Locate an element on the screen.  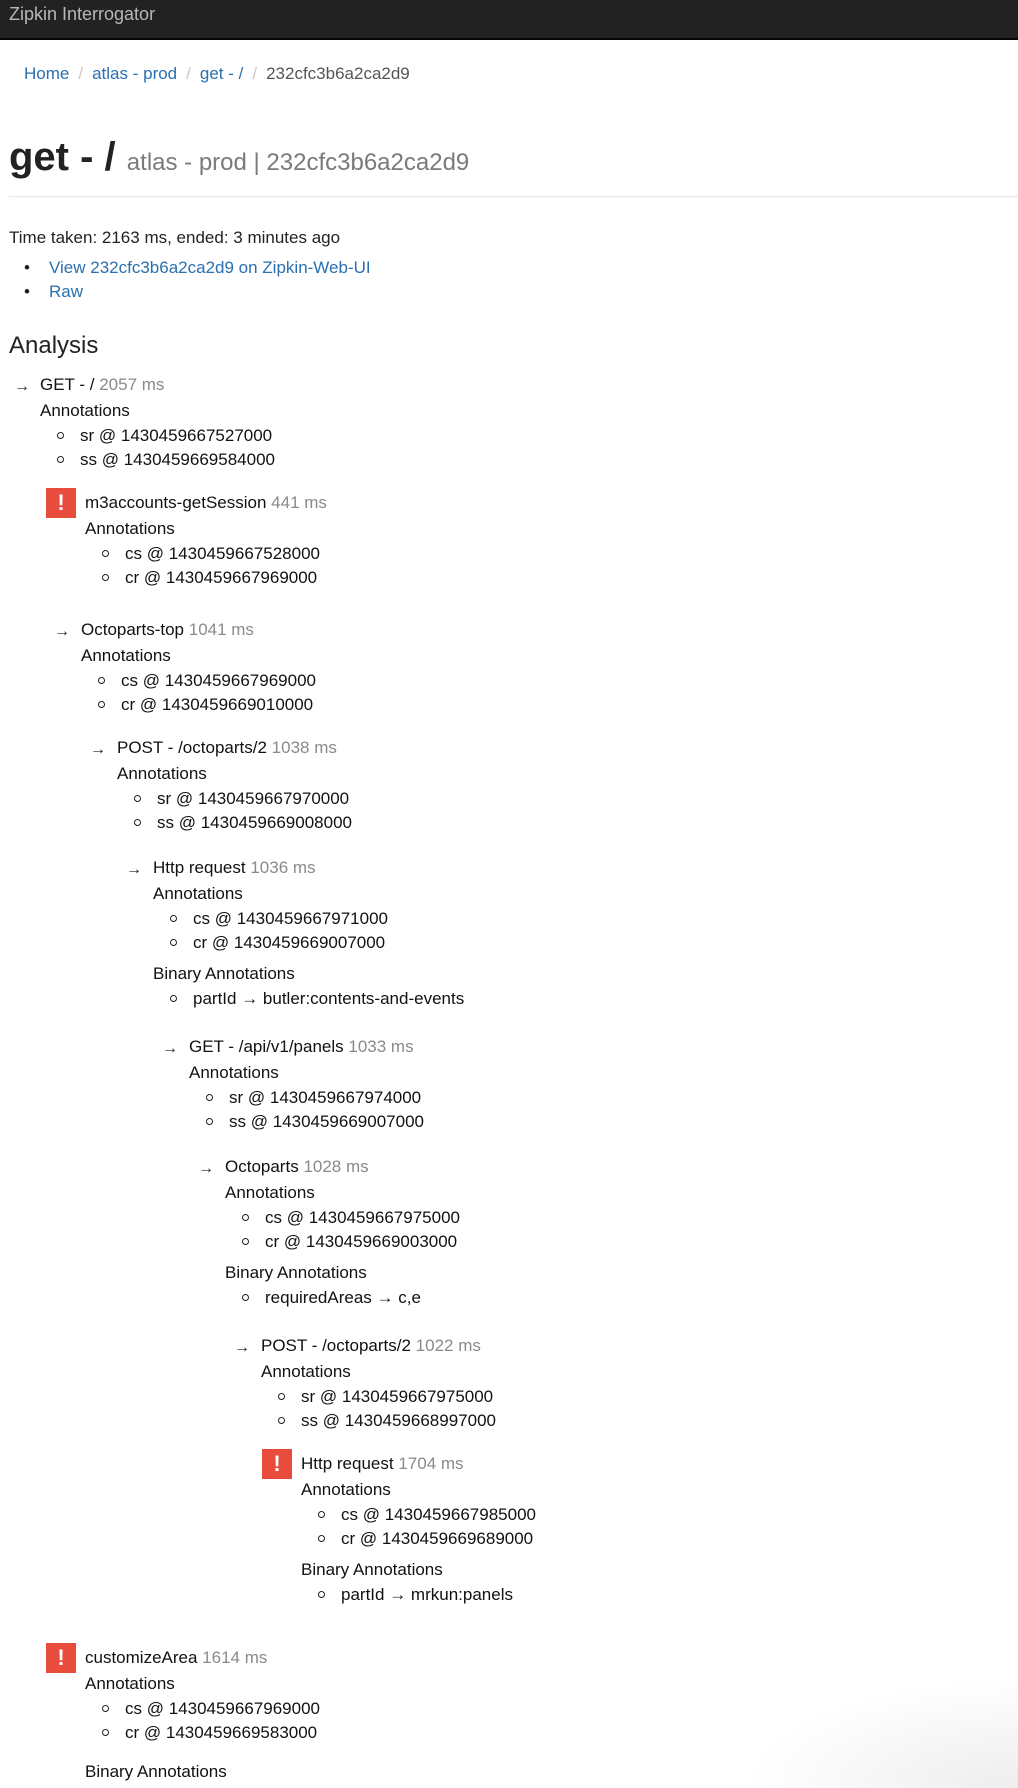
span-duration: 1614 ms is located at coordinates (235, 1657).